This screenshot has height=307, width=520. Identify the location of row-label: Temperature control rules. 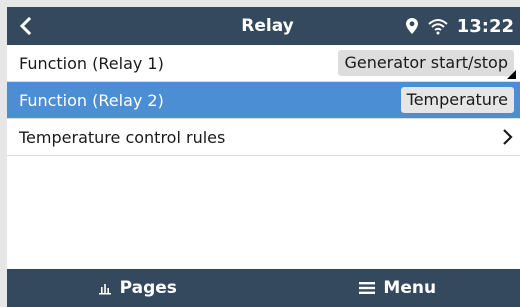
(122, 137).